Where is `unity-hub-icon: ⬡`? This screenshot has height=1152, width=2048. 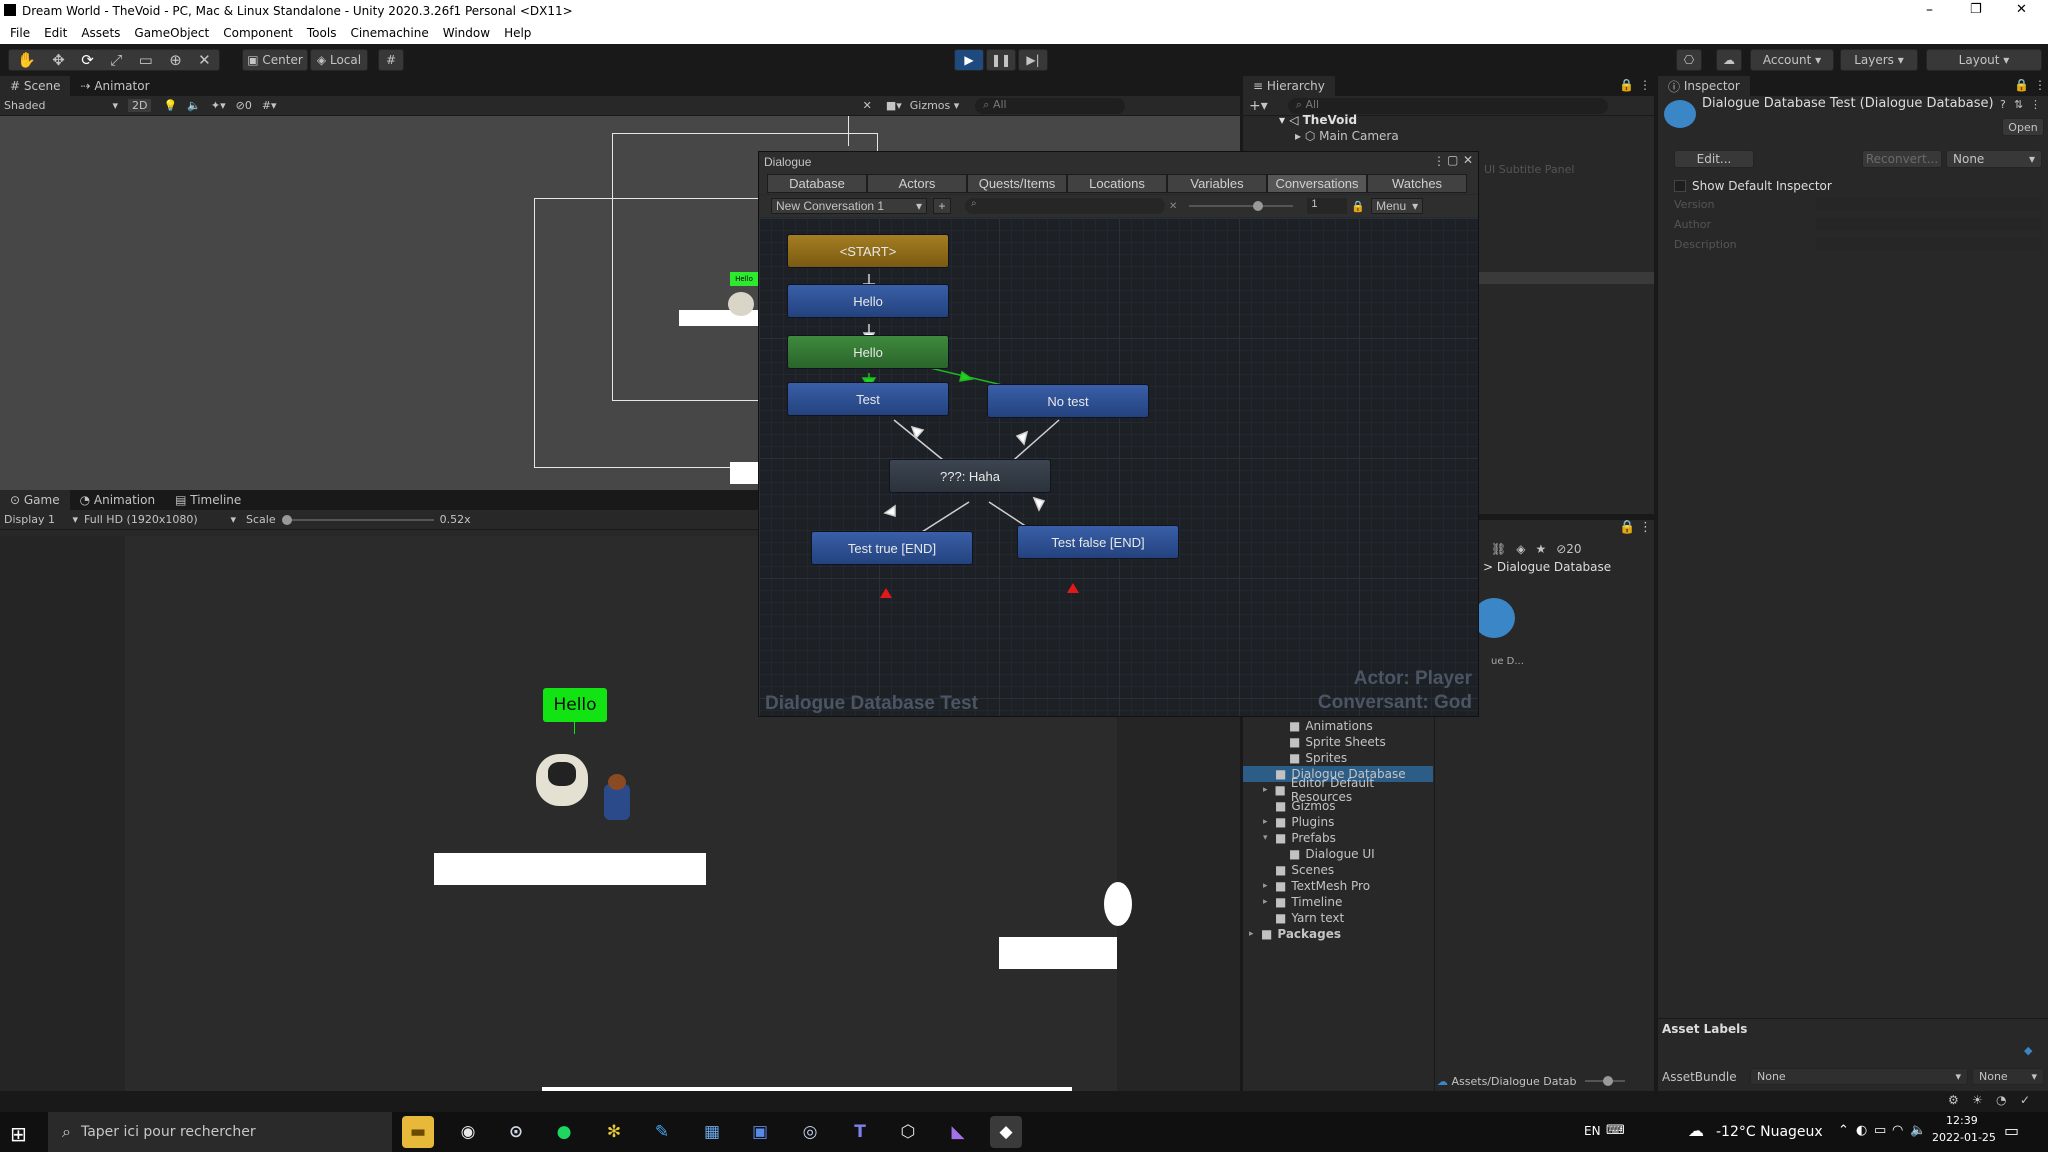 unity-hub-icon: ⬡ is located at coordinates (908, 1132).